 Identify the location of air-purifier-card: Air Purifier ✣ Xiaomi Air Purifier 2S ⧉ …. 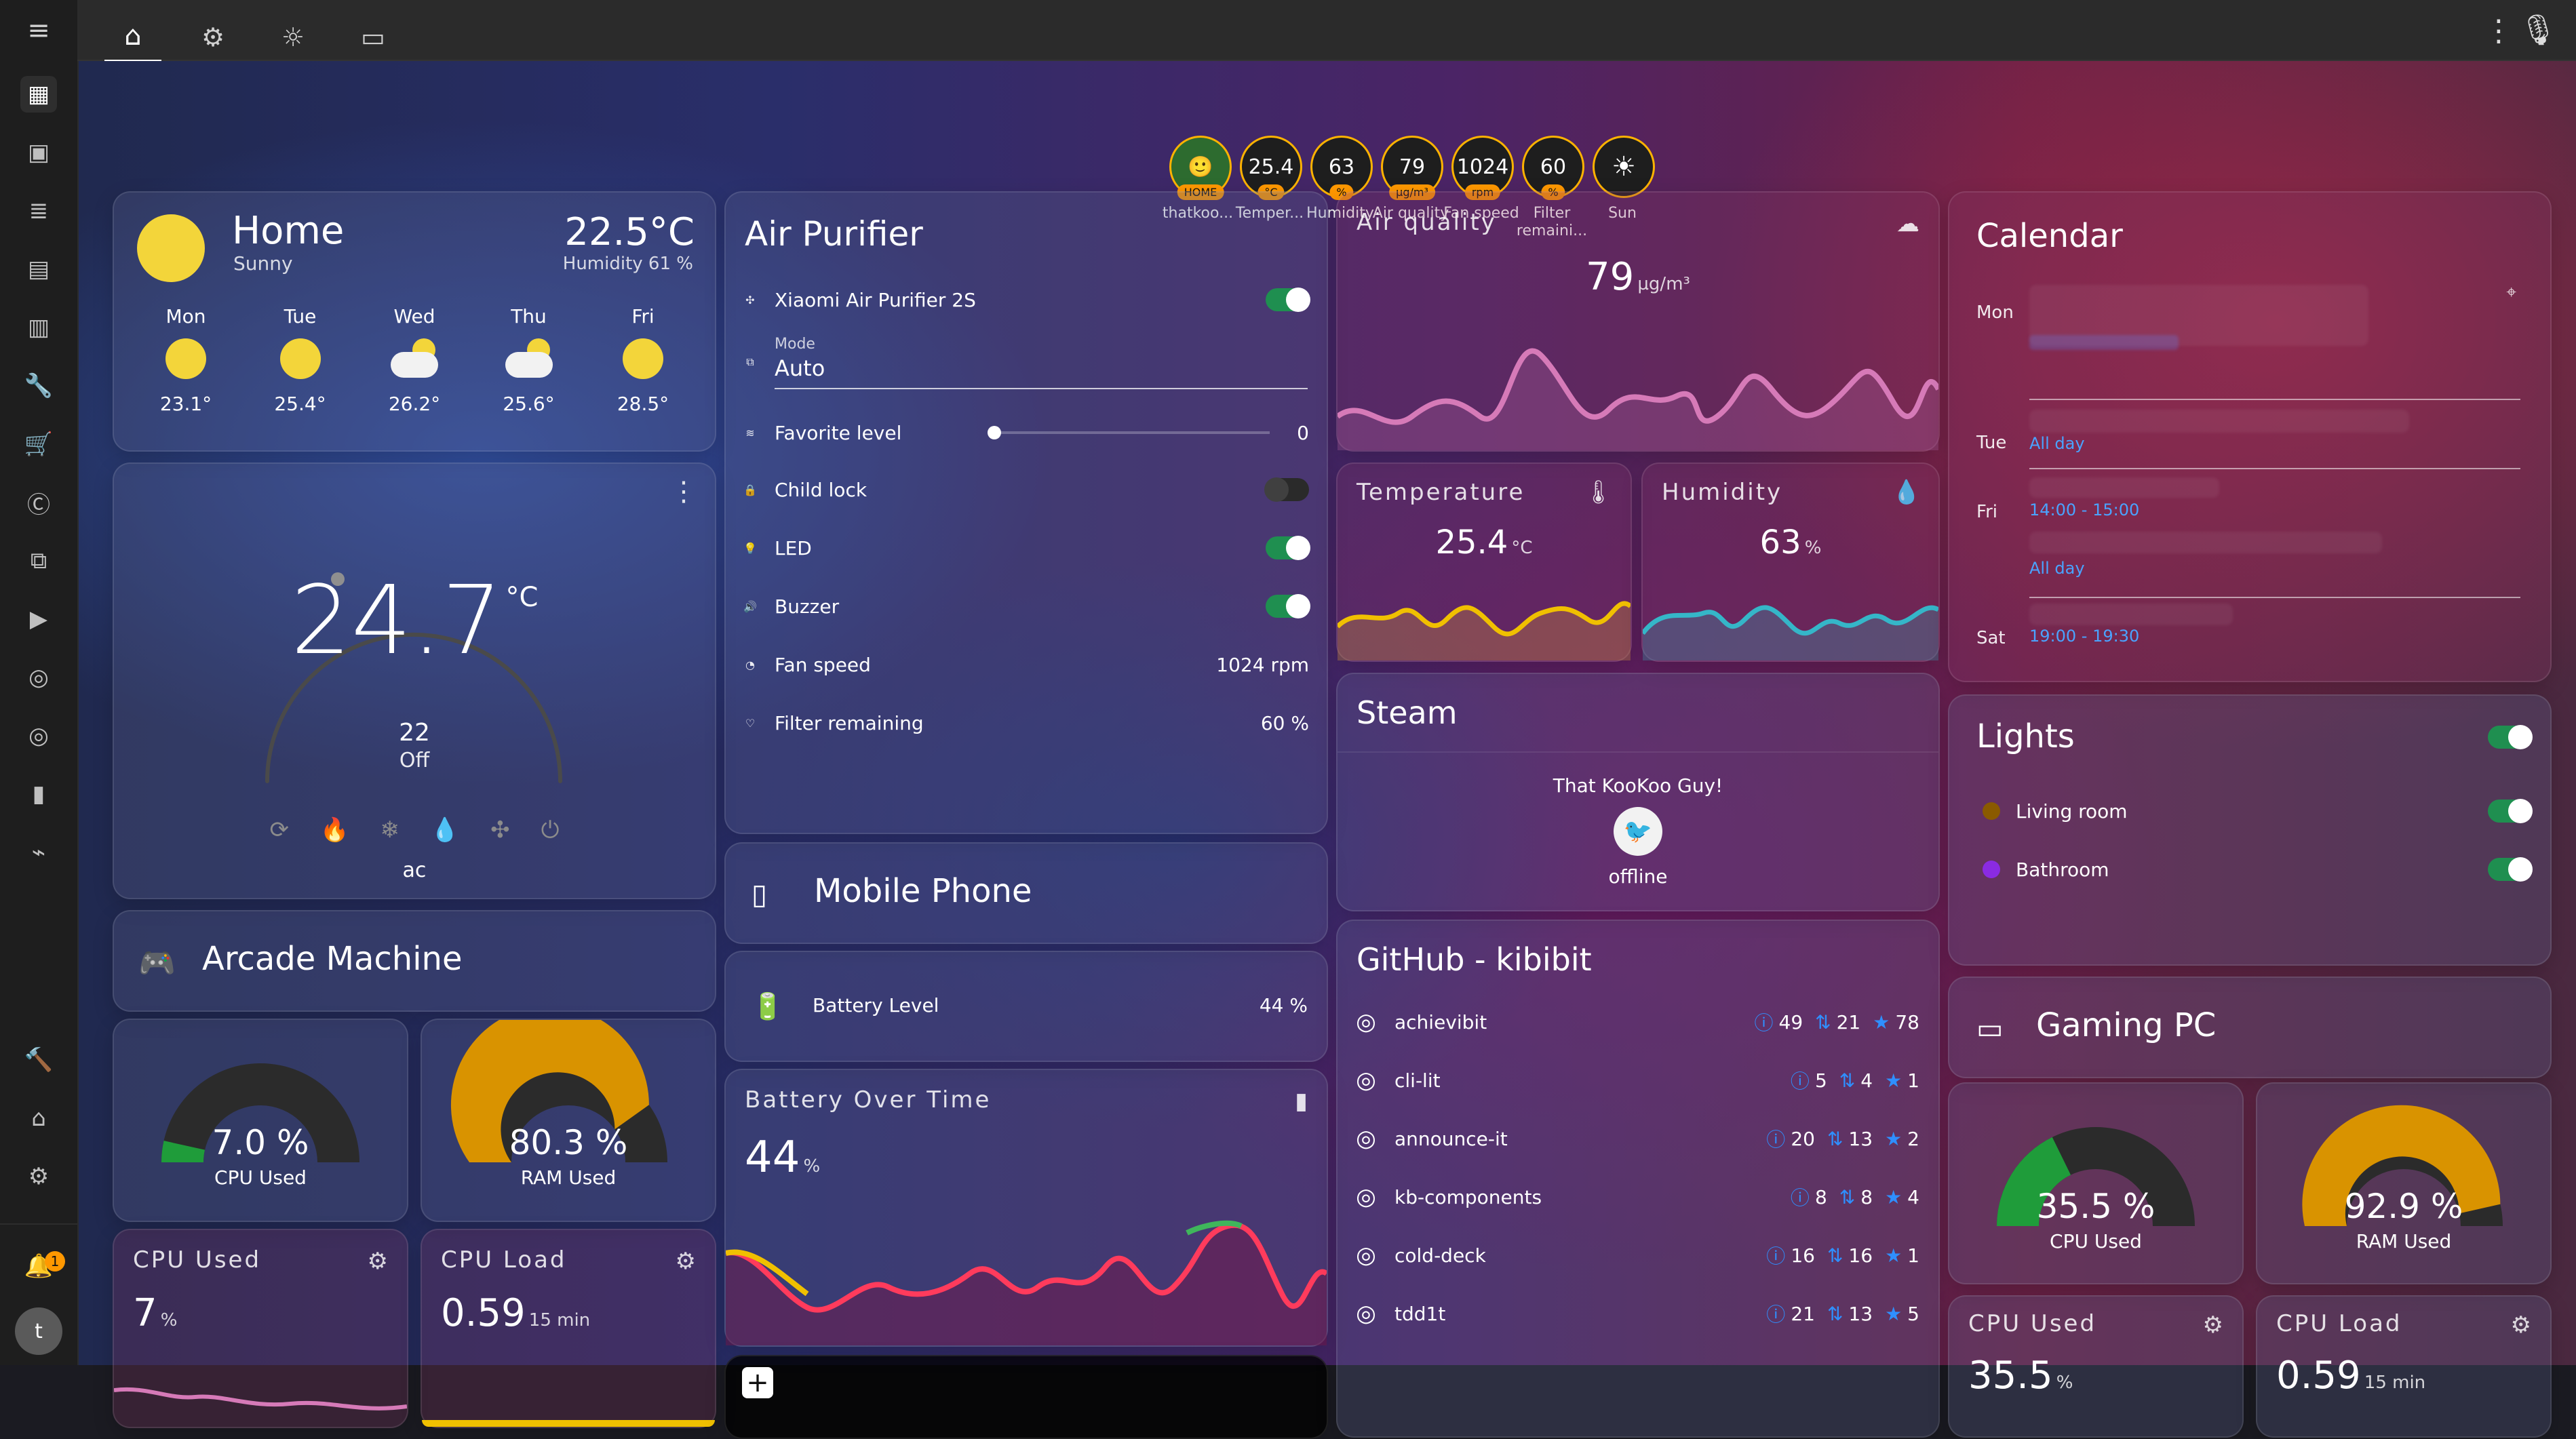
(1026, 512).